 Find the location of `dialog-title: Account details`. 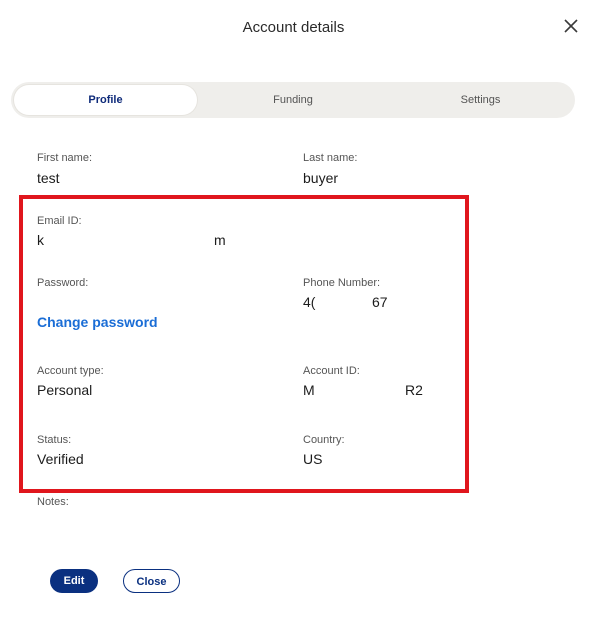

dialog-title: Account details is located at coordinates (293, 27).